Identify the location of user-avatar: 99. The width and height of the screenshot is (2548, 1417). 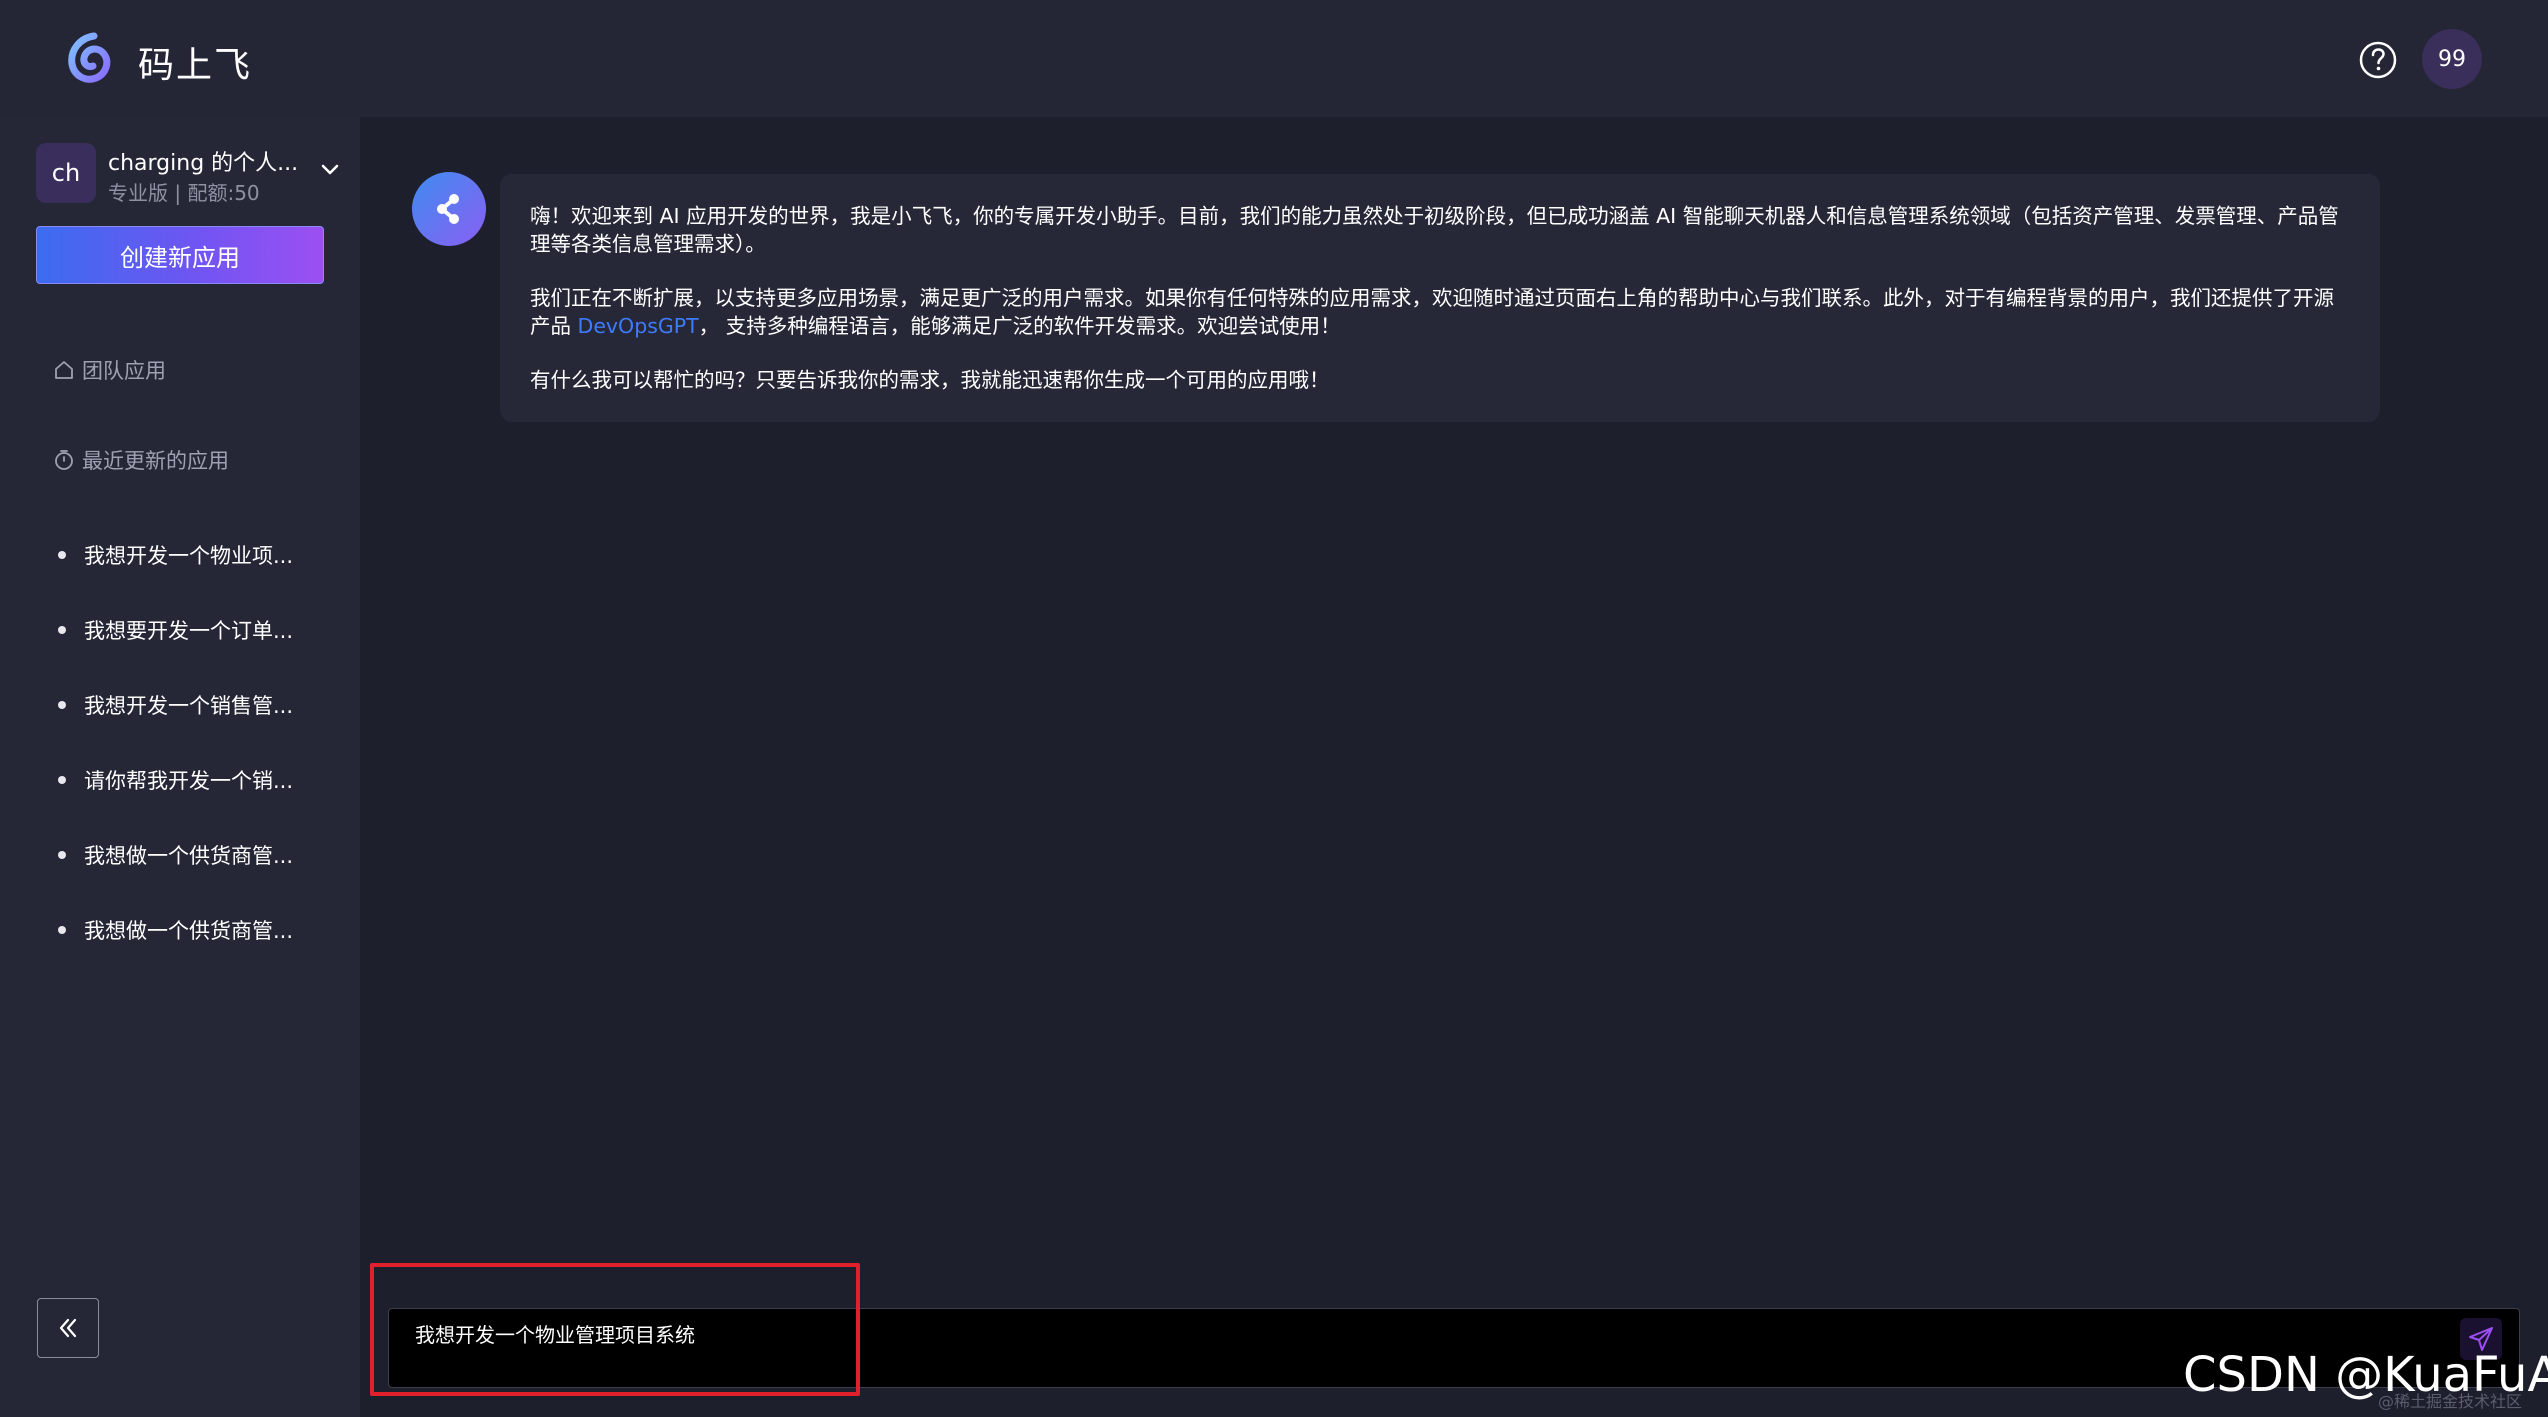
(2452, 59).